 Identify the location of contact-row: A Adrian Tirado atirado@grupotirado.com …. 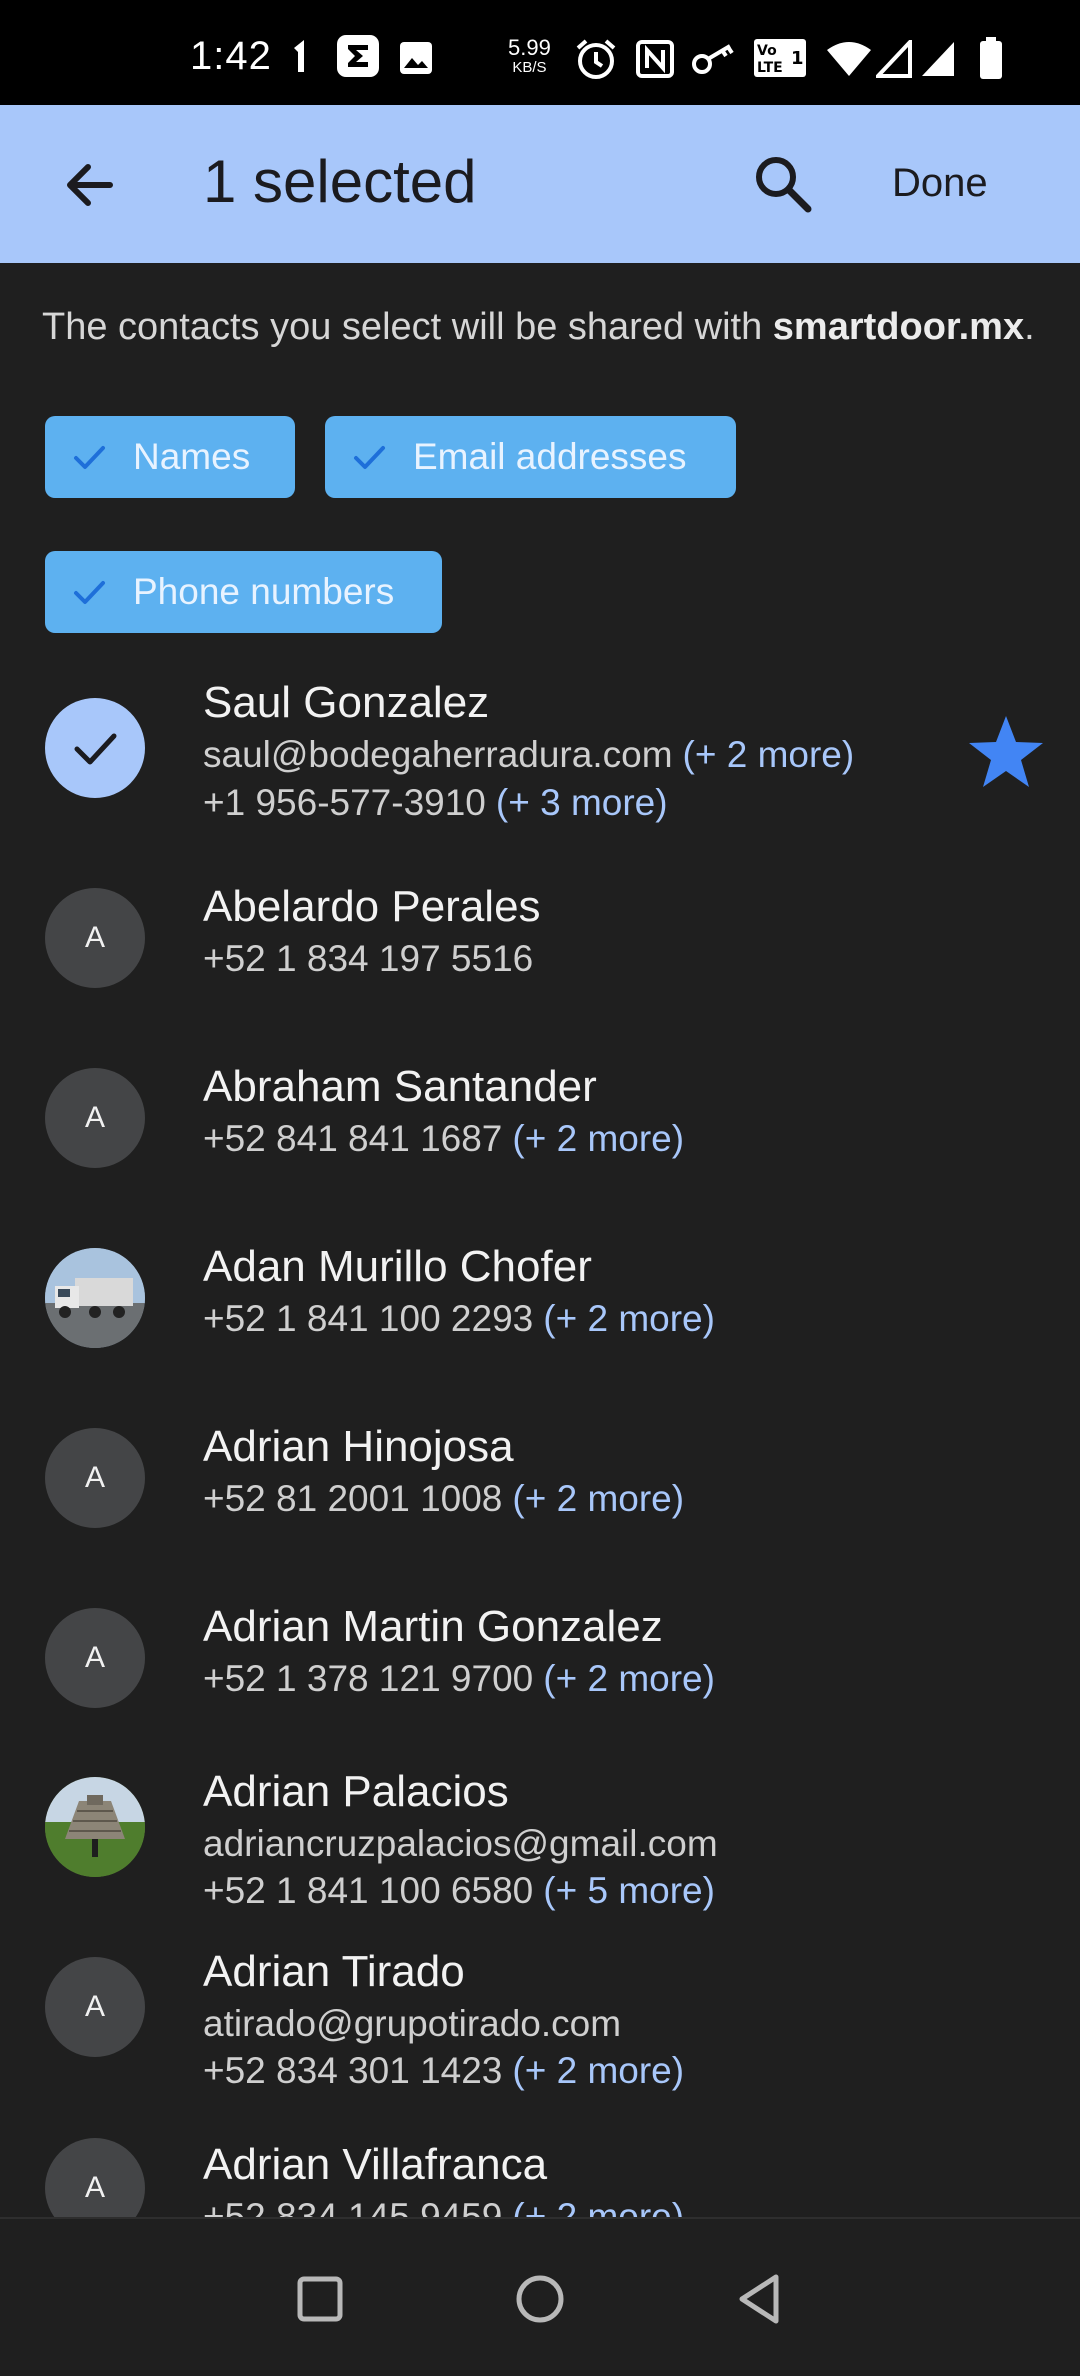
(540, 2020).